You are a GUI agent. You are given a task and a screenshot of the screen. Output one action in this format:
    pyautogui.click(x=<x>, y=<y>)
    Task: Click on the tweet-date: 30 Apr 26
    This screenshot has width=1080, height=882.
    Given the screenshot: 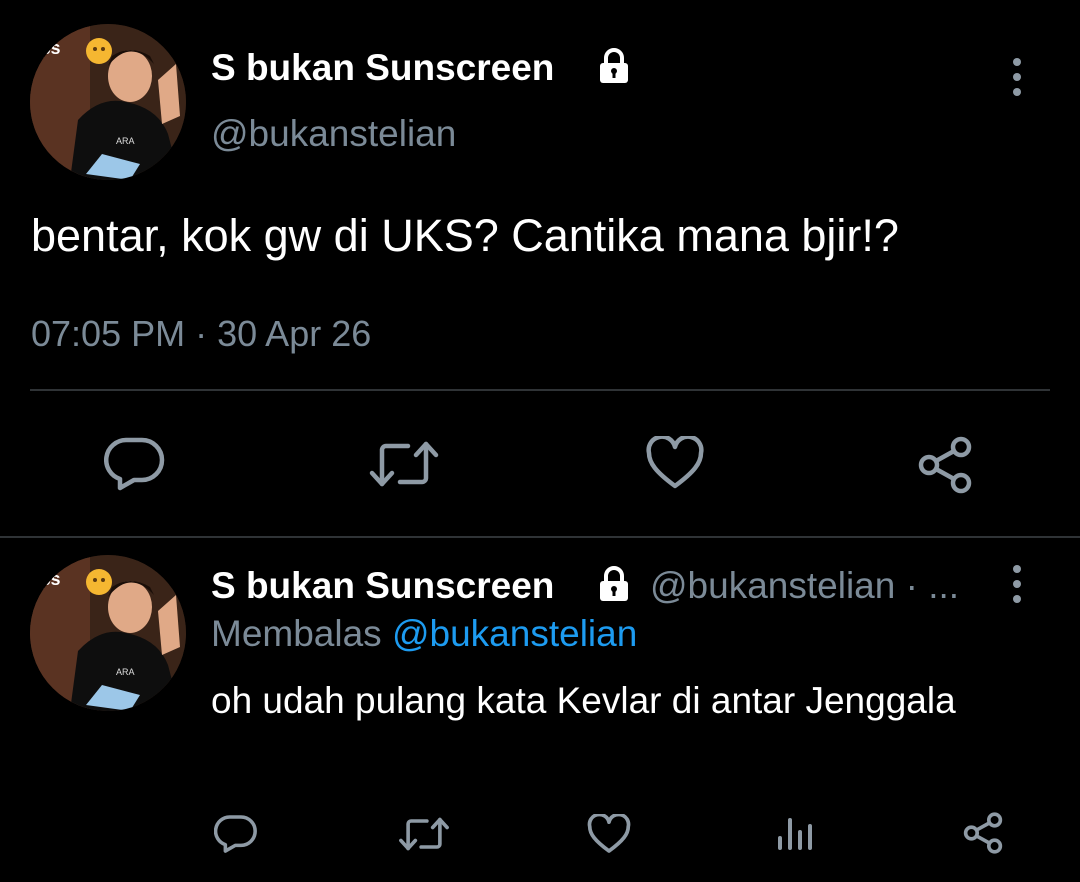 What is the action you would take?
    pyautogui.click(x=294, y=333)
    